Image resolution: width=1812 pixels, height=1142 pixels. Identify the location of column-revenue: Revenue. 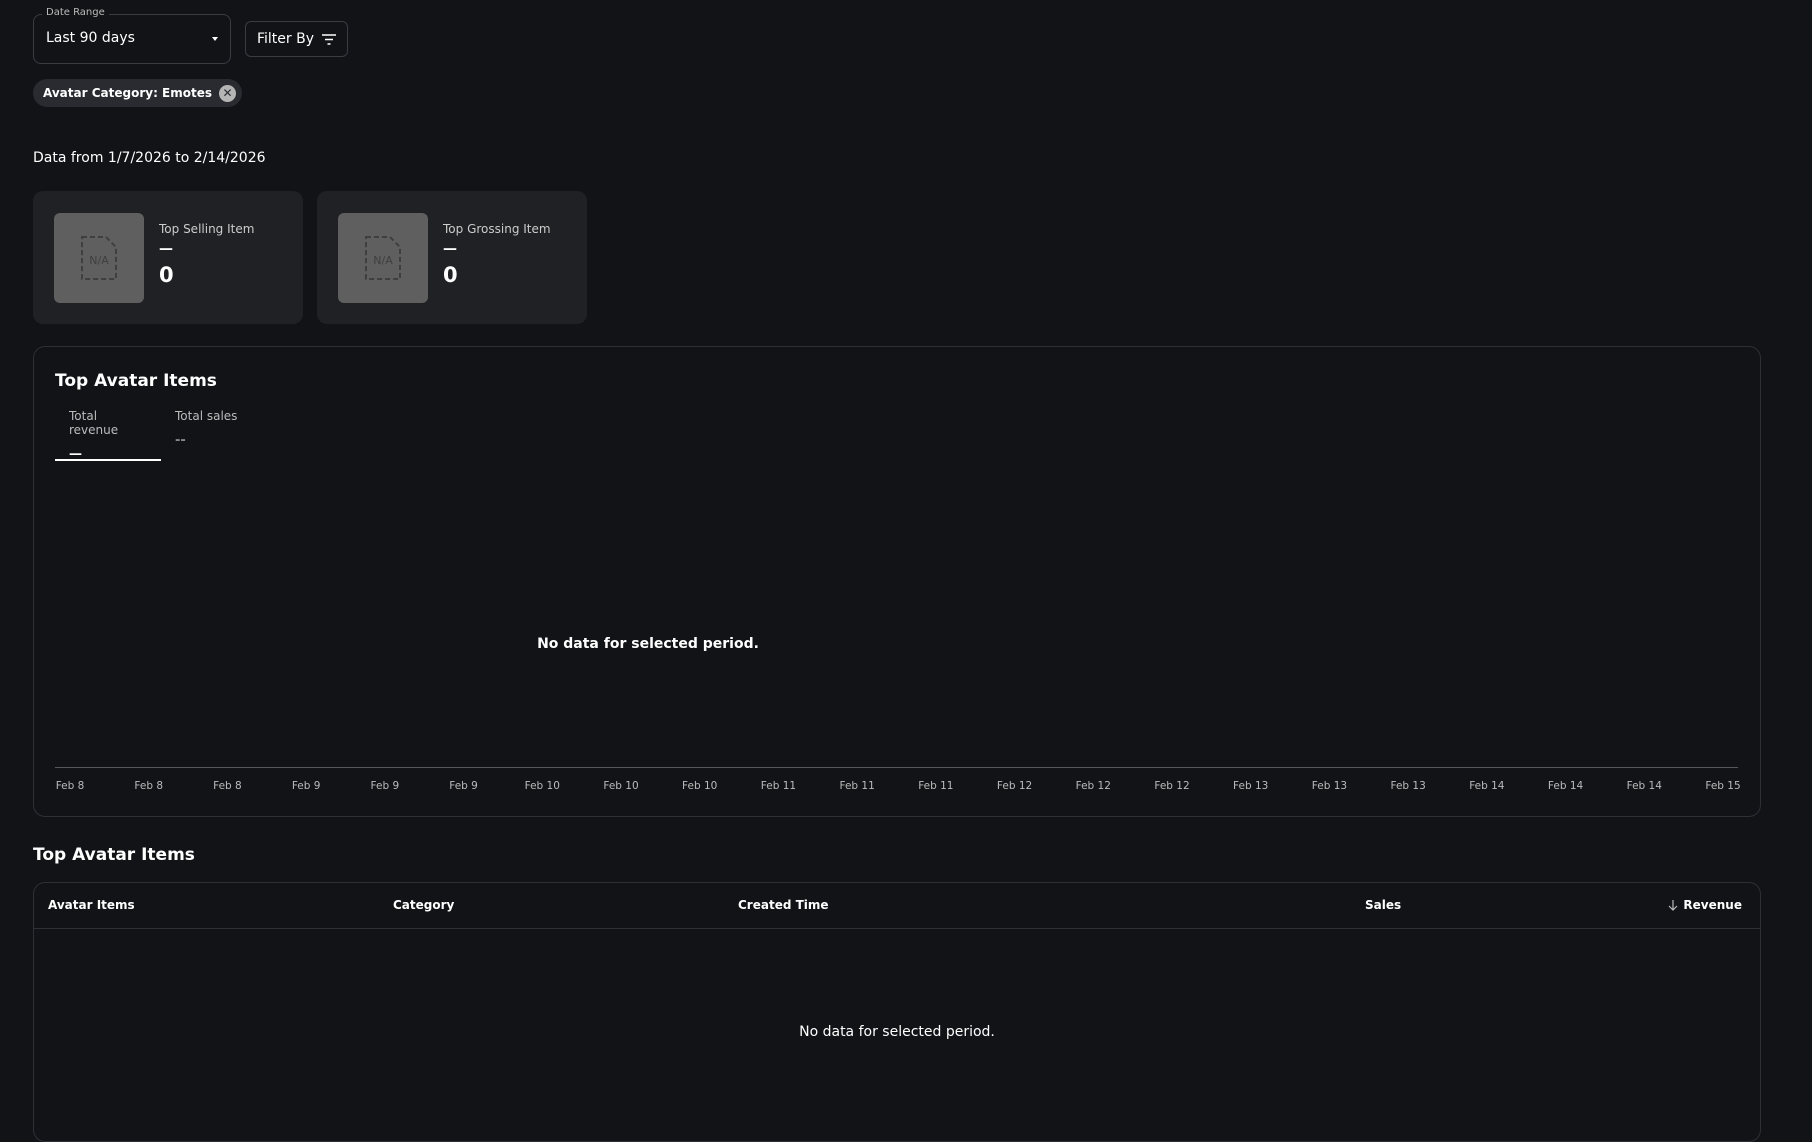
(1705, 905).